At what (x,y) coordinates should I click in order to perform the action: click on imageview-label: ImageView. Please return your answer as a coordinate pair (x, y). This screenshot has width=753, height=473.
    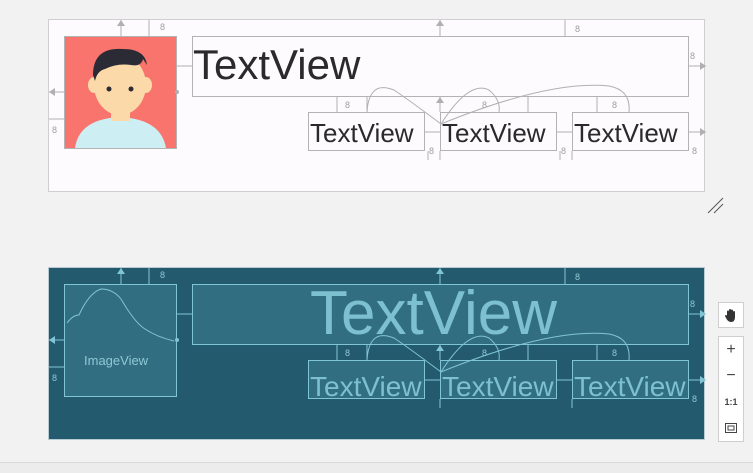
    Looking at the image, I should click on (116, 360).